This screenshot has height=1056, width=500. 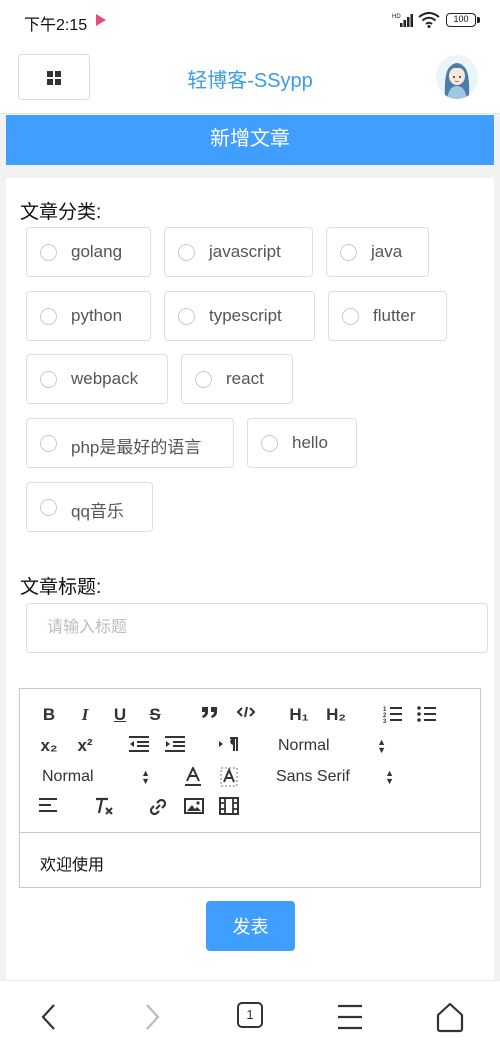 What do you see at coordinates (120, 715) in the screenshot?
I see `underline-button: U` at bounding box center [120, 715].